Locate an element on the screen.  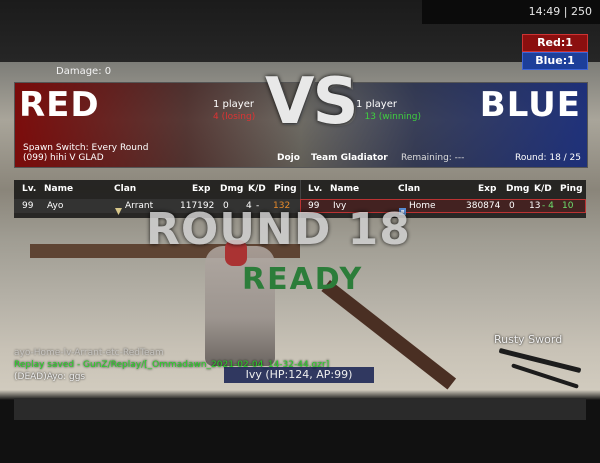
bottom-hud-bar is located at coordinates (300, 409).